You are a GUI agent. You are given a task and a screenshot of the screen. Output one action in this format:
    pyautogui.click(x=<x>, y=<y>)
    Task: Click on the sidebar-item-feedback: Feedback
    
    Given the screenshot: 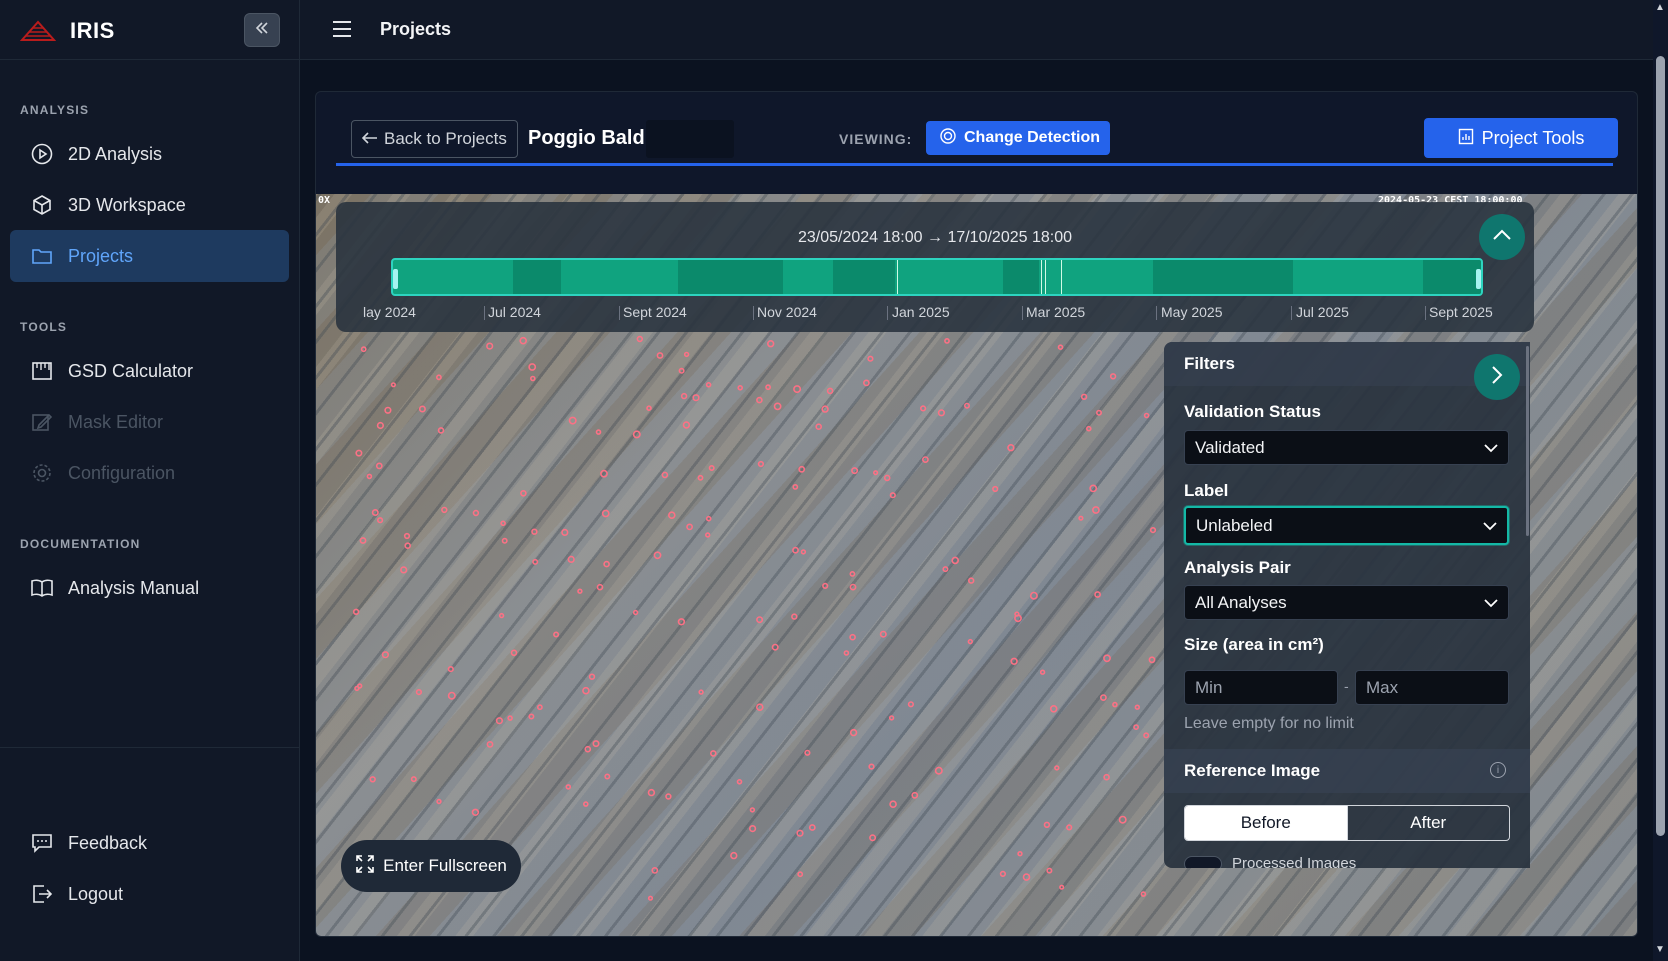 What is the action you would take?
    pyautogui.click(x=149, y=843)
    